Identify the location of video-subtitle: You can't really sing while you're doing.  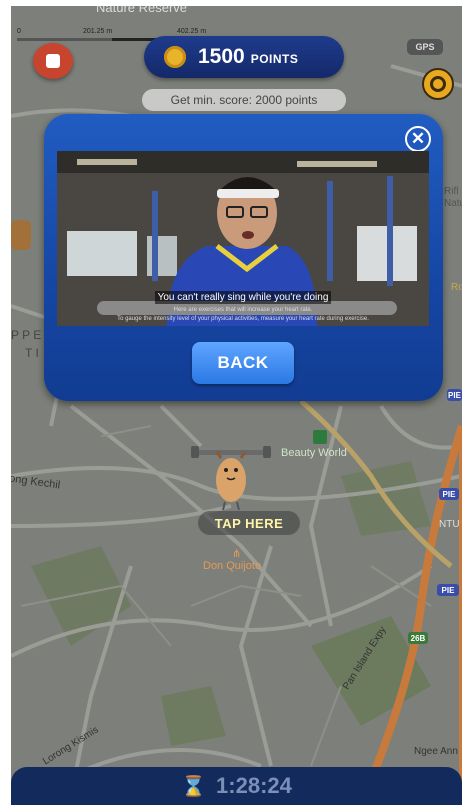
(243, 297).